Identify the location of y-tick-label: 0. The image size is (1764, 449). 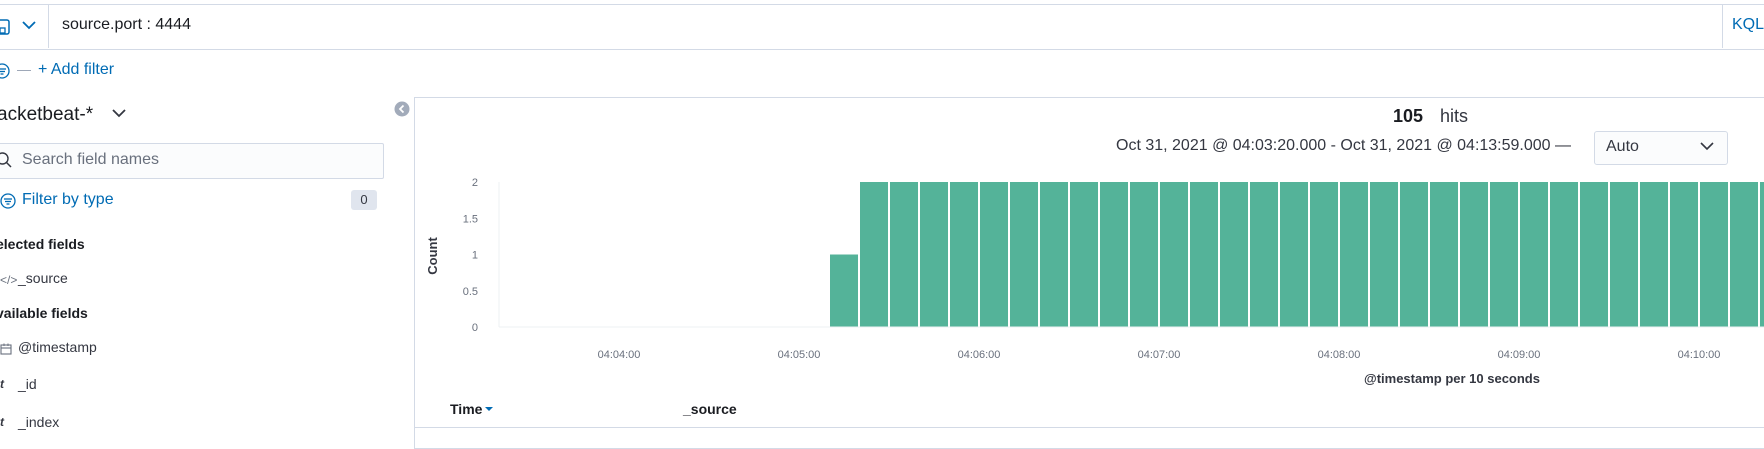
(475, 328).